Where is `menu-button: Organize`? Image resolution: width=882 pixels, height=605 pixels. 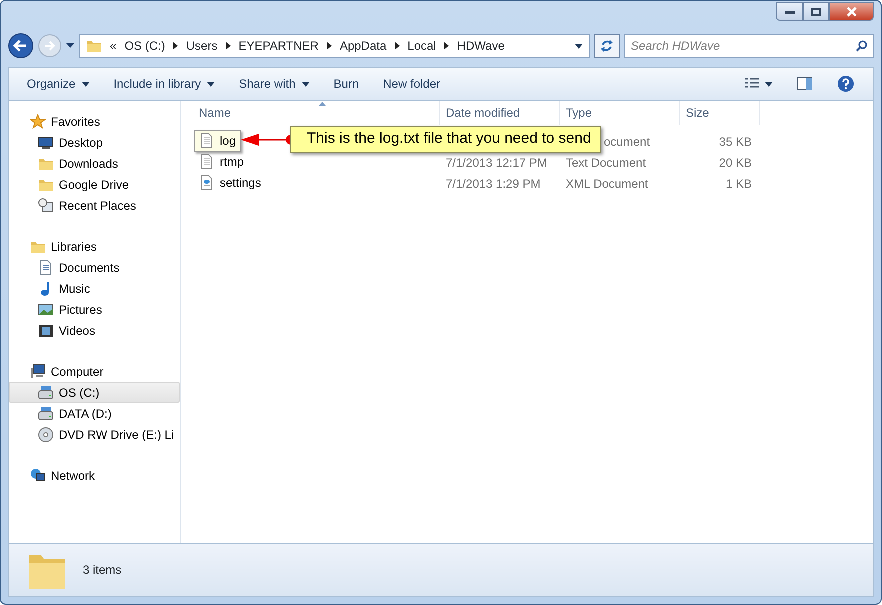 menu-button: Organize is located at coordinates (58, 84).